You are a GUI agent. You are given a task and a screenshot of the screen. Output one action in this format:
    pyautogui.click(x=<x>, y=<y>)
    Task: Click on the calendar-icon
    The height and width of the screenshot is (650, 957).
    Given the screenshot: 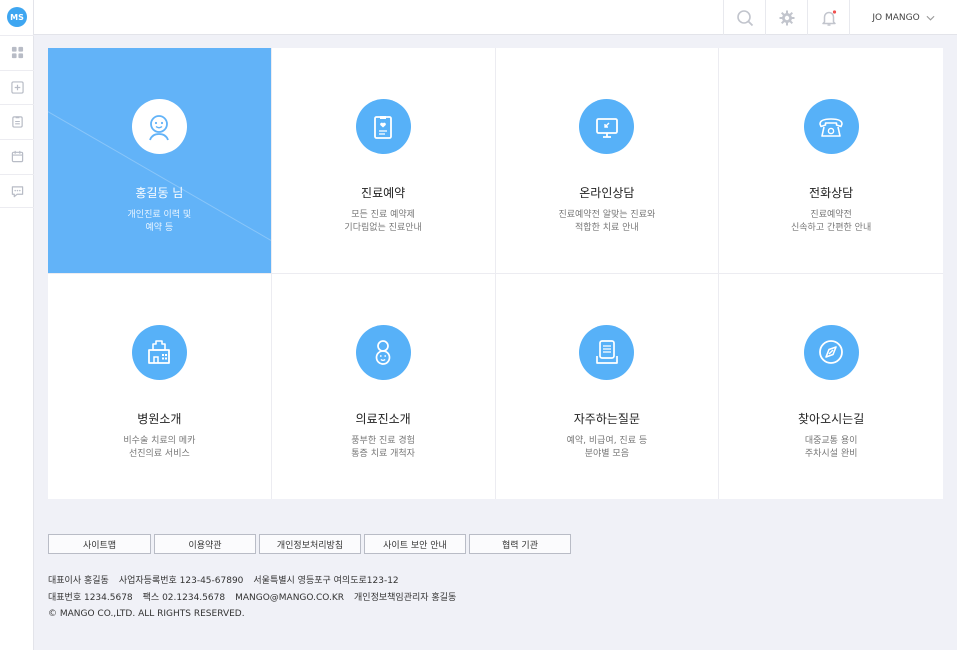 What is the action you would take?
    pyautogui.click(x=17, y=156)
    